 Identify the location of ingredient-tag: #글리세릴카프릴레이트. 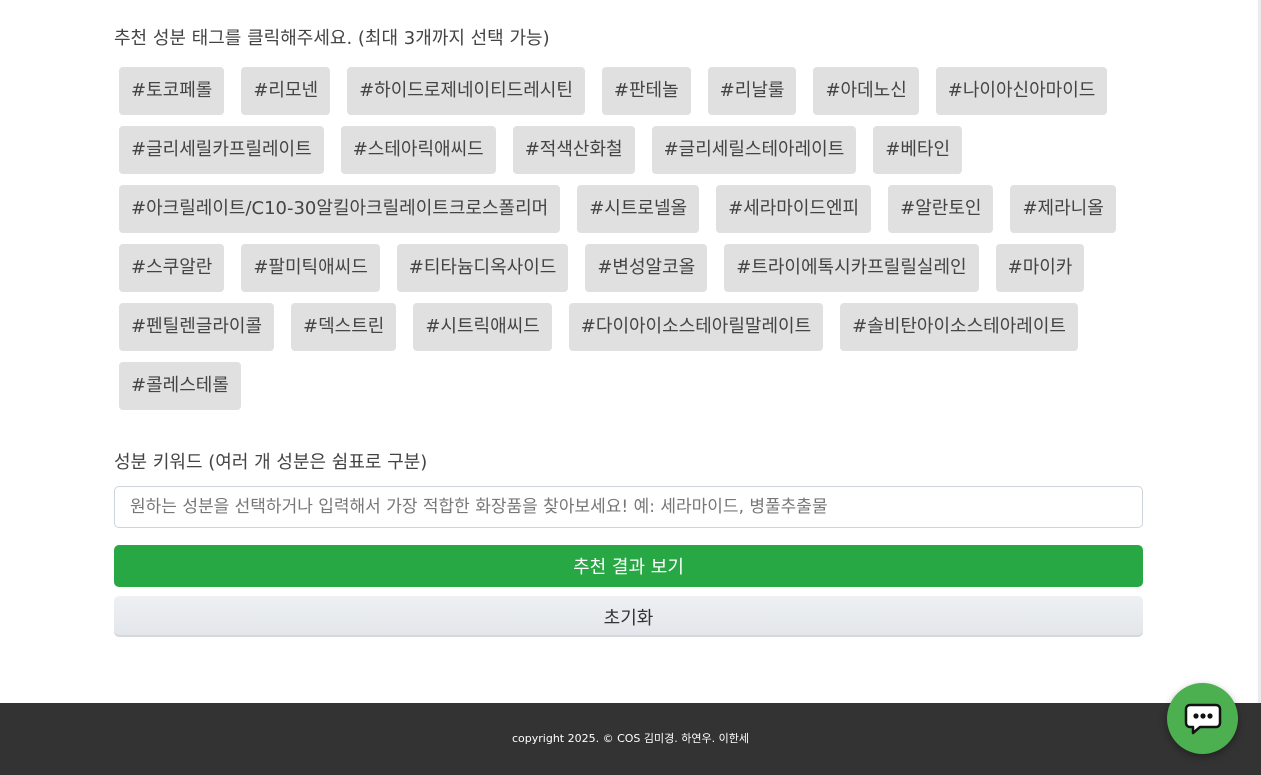
(221, 150).